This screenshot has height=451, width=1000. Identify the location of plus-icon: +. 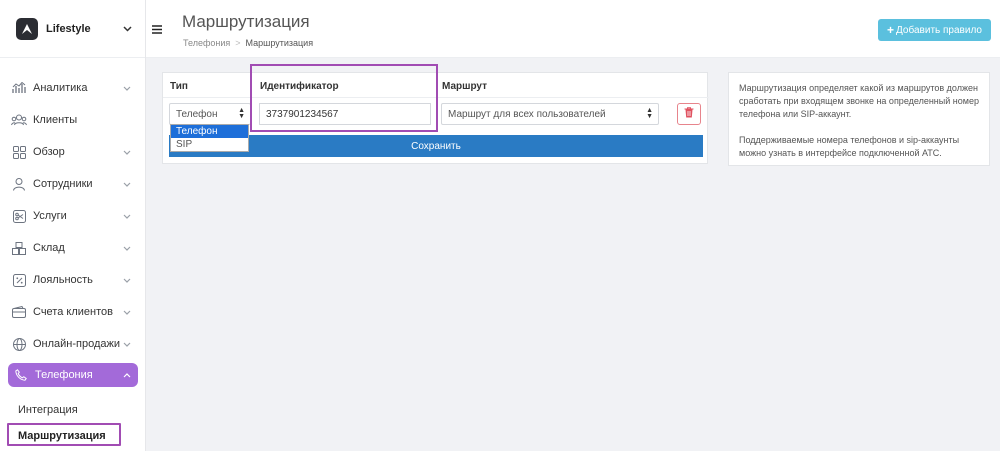
(891, 30).